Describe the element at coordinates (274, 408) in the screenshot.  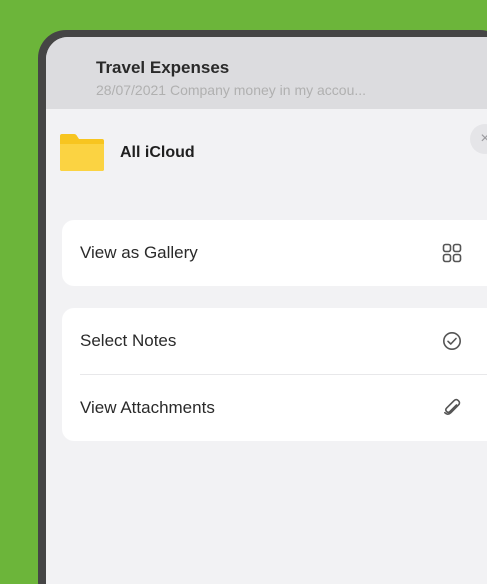
I see `view-attachments-item: View Attachments` at that location.